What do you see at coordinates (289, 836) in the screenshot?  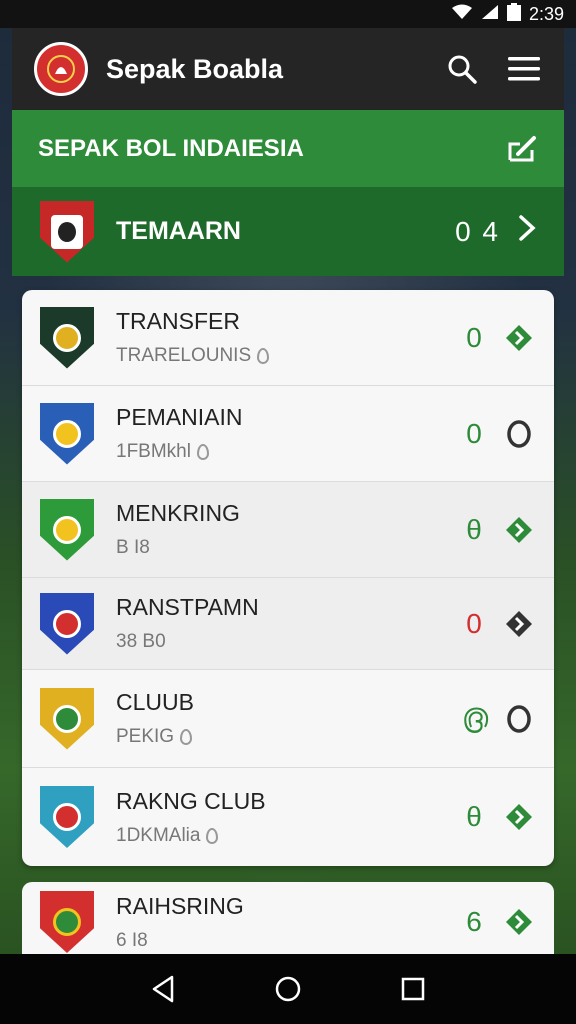 I see `club-subtitle: 1DKMAlia` at bounding box center [289, 836].